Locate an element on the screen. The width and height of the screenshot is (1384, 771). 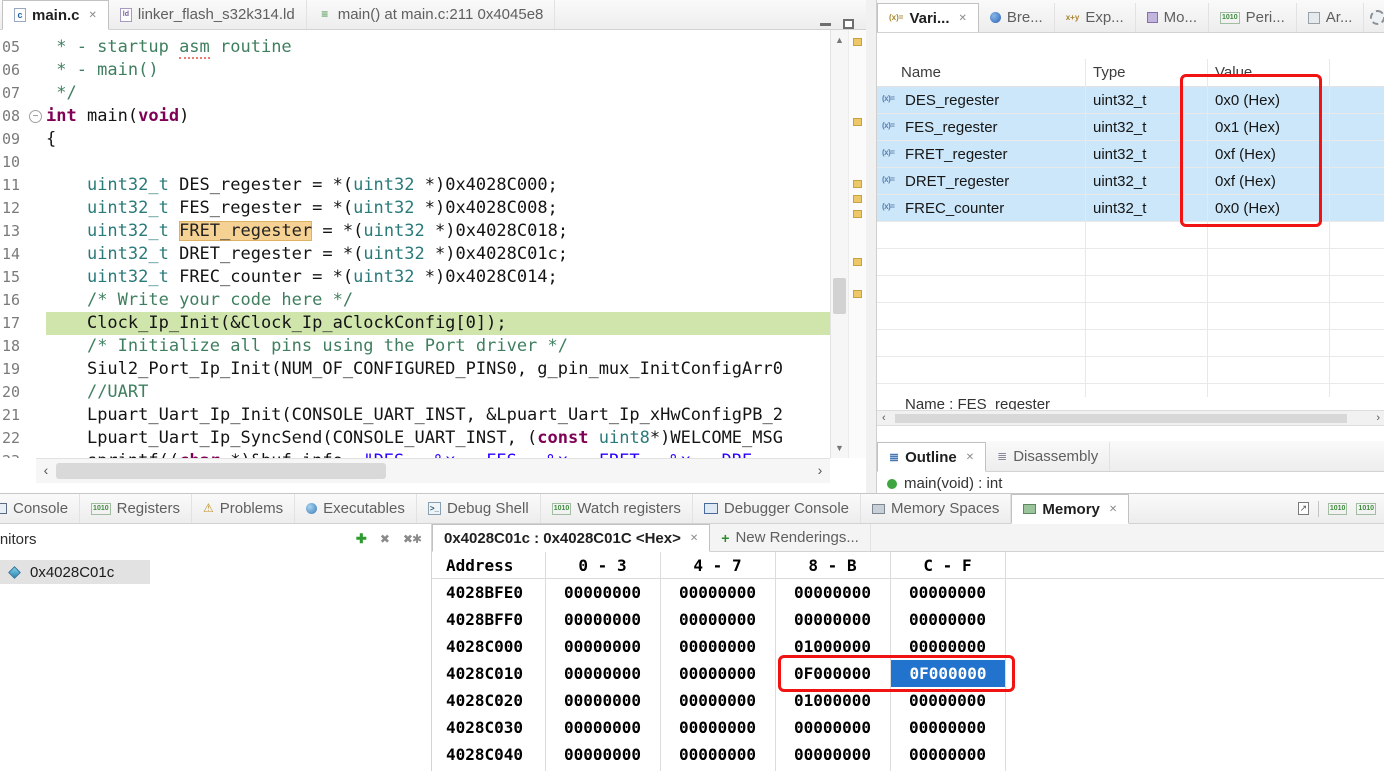
outline-item: main(void) : int is located at coordinates (953, 482).